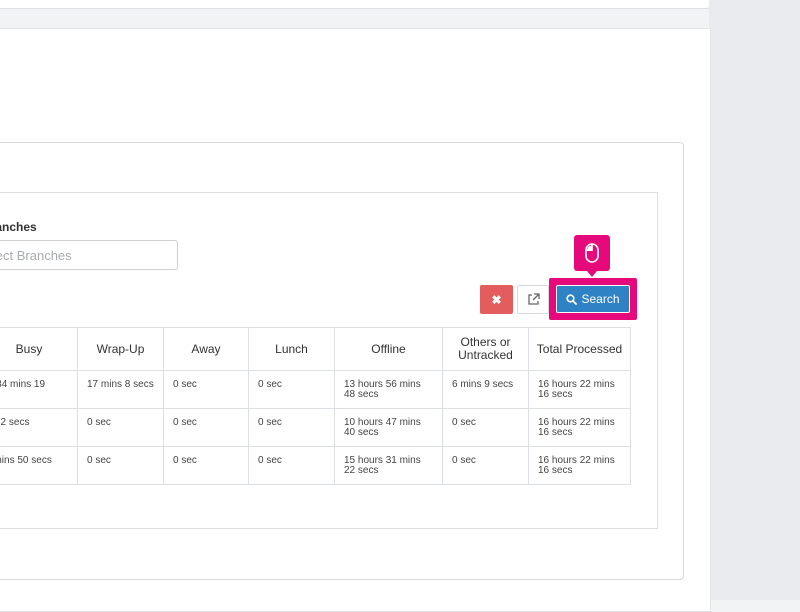 The height and width of the screenshot is (612, 800). I want to click on search-button: Search, so click(593, 299).